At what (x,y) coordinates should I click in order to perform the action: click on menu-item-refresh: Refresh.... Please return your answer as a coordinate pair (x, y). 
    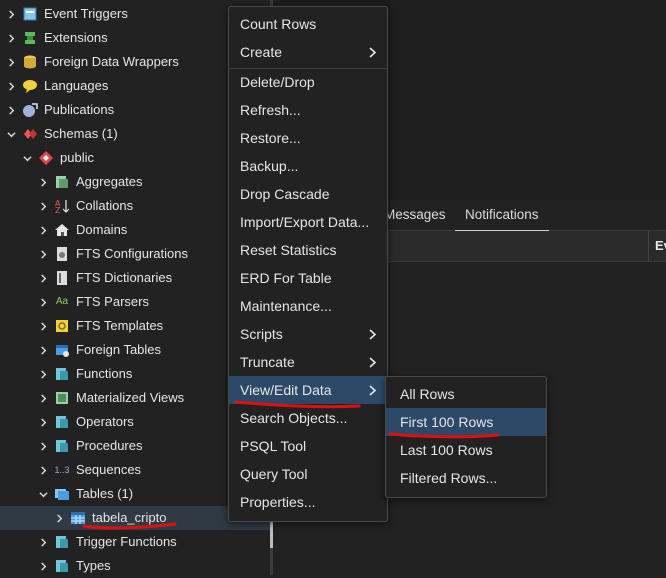
    Looking at the image, I should click on (308, 110).